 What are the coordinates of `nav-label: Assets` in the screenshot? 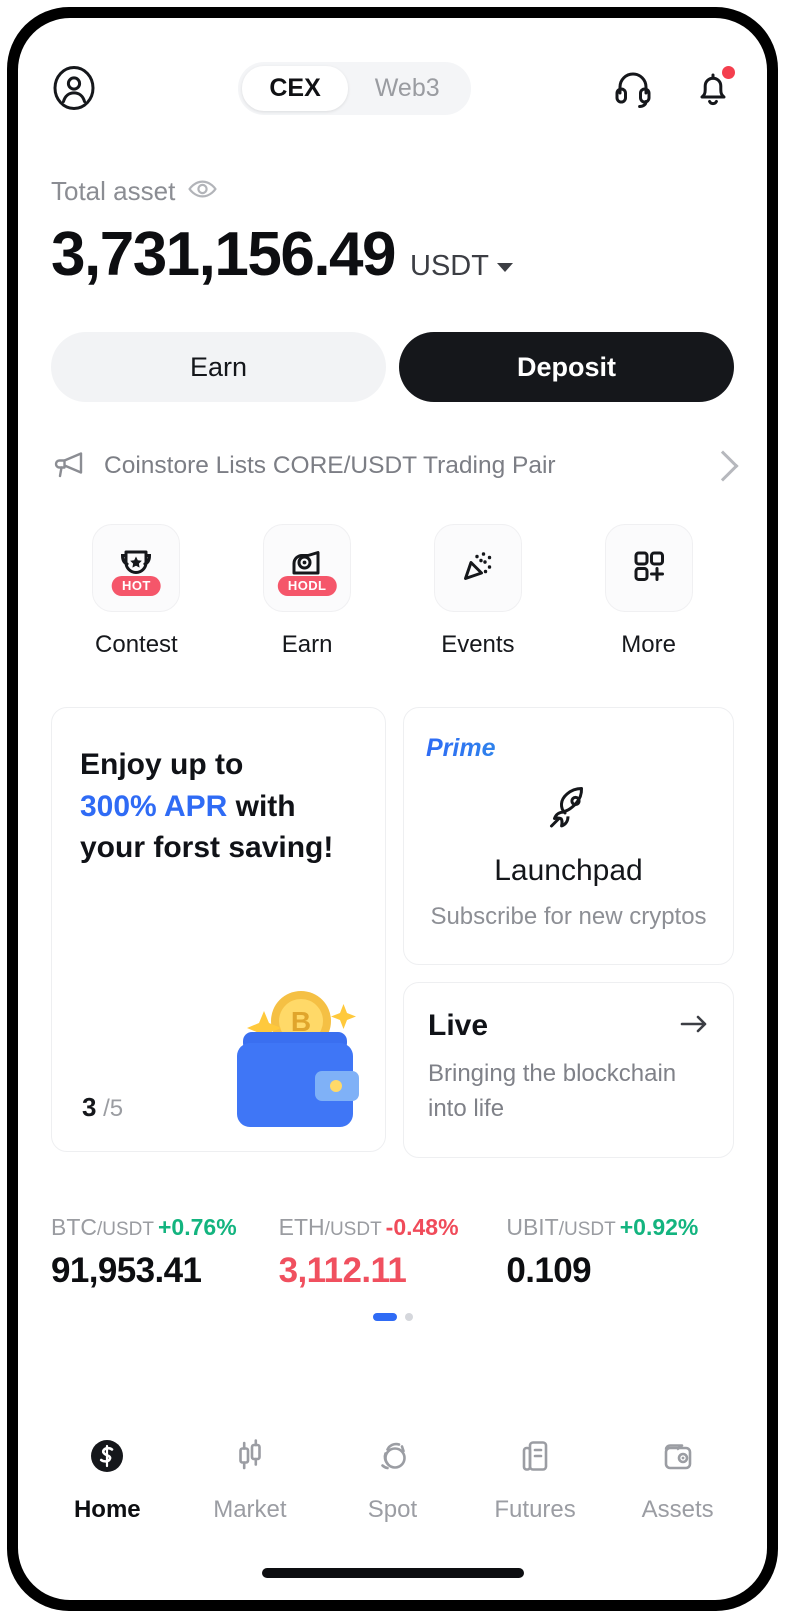 It's located at (677, 1509).